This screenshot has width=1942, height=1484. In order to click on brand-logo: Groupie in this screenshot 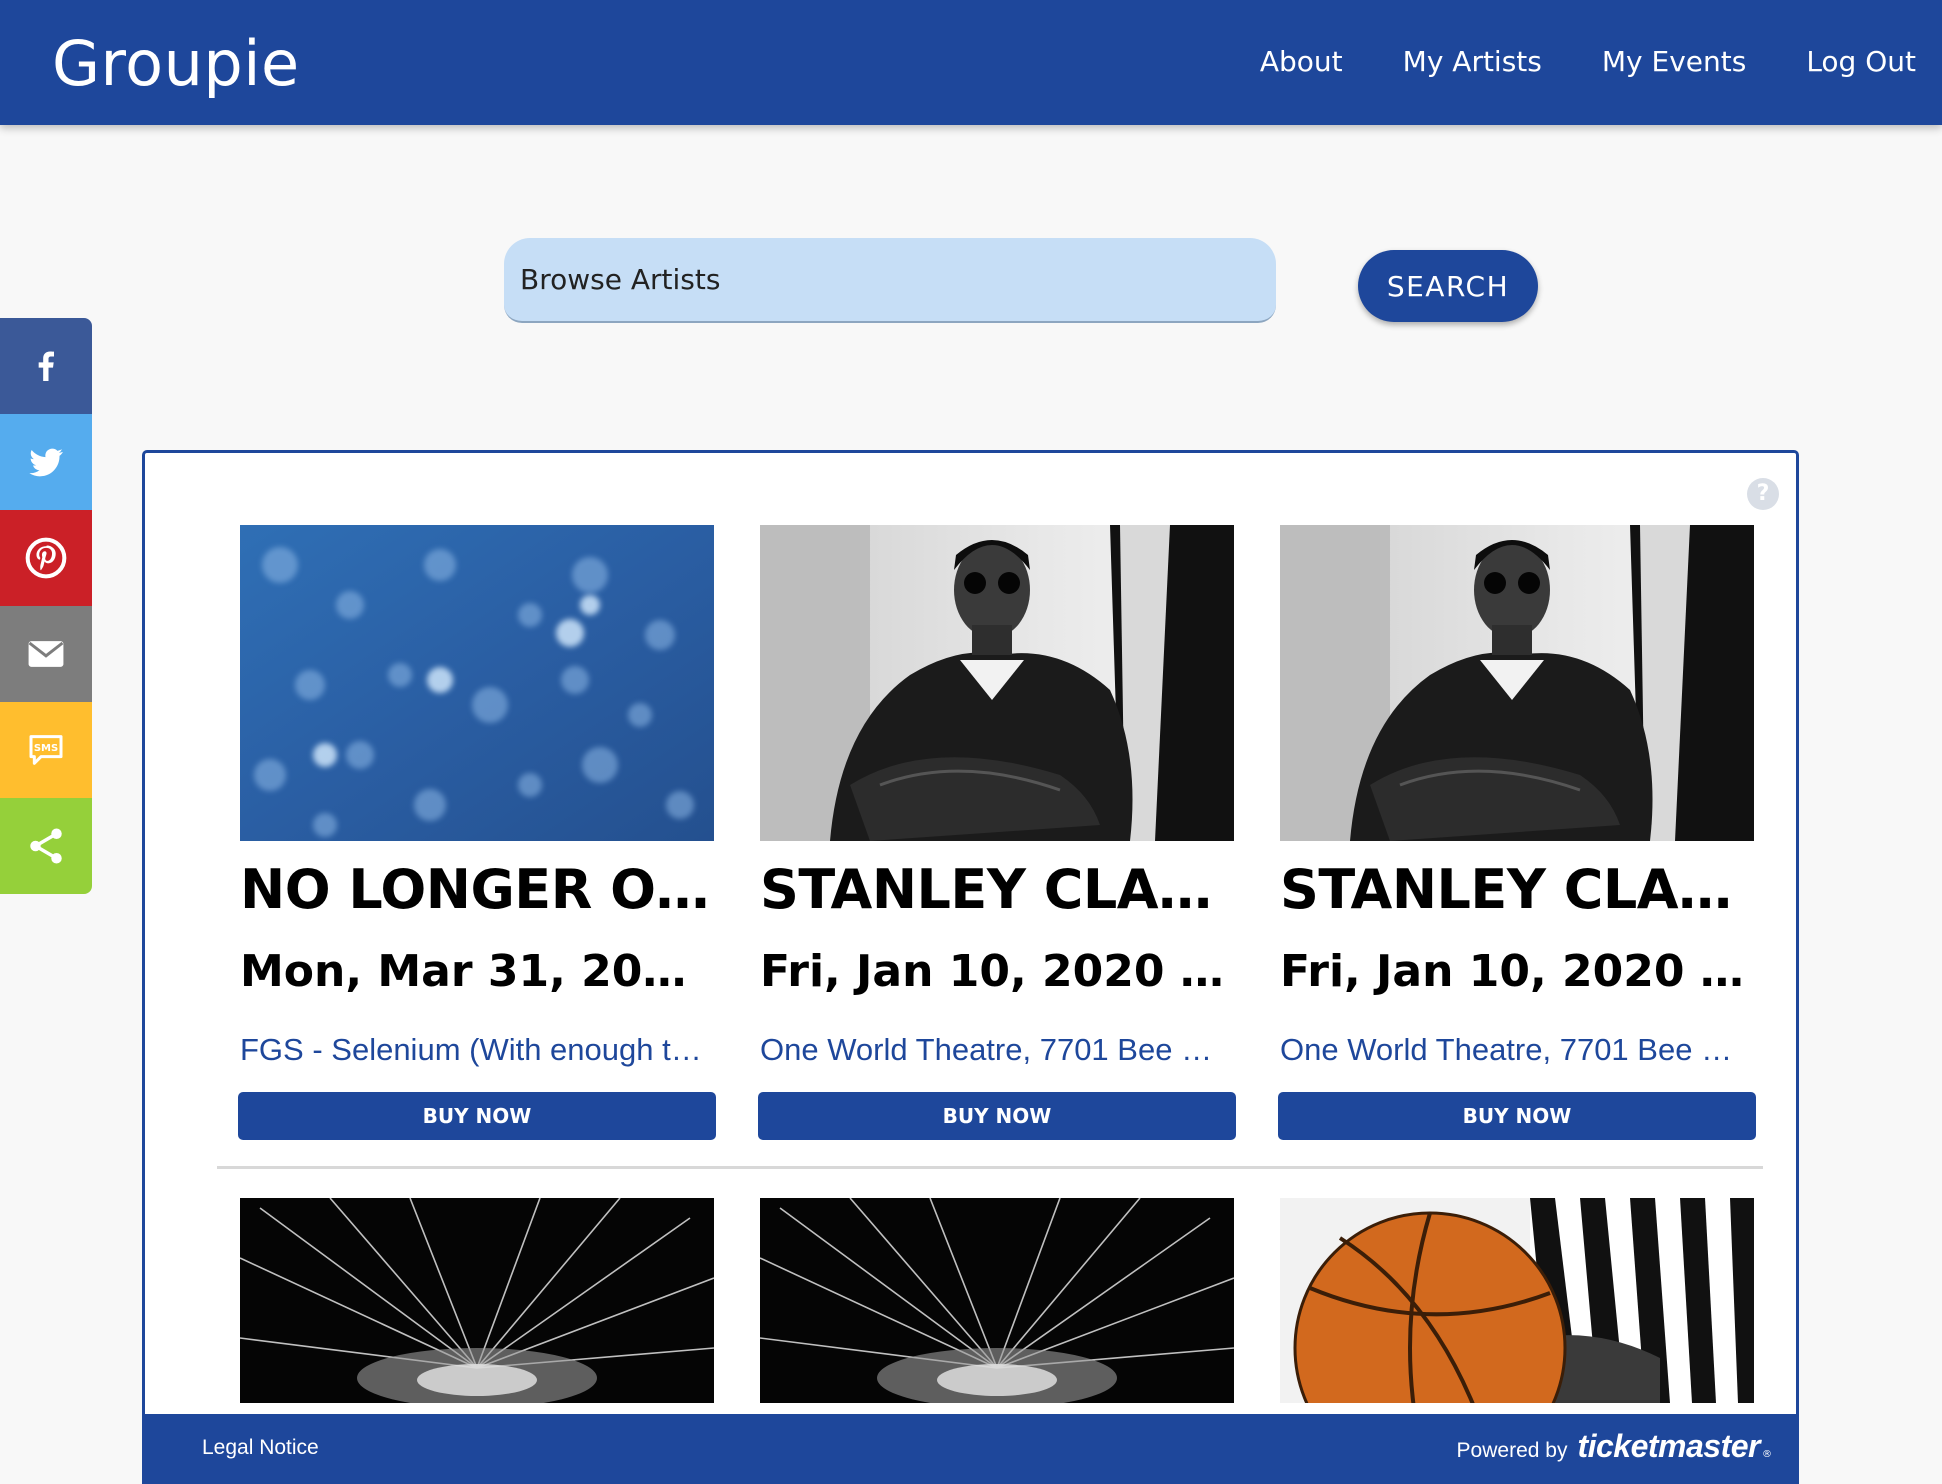, I will do `click(176, 64)`.